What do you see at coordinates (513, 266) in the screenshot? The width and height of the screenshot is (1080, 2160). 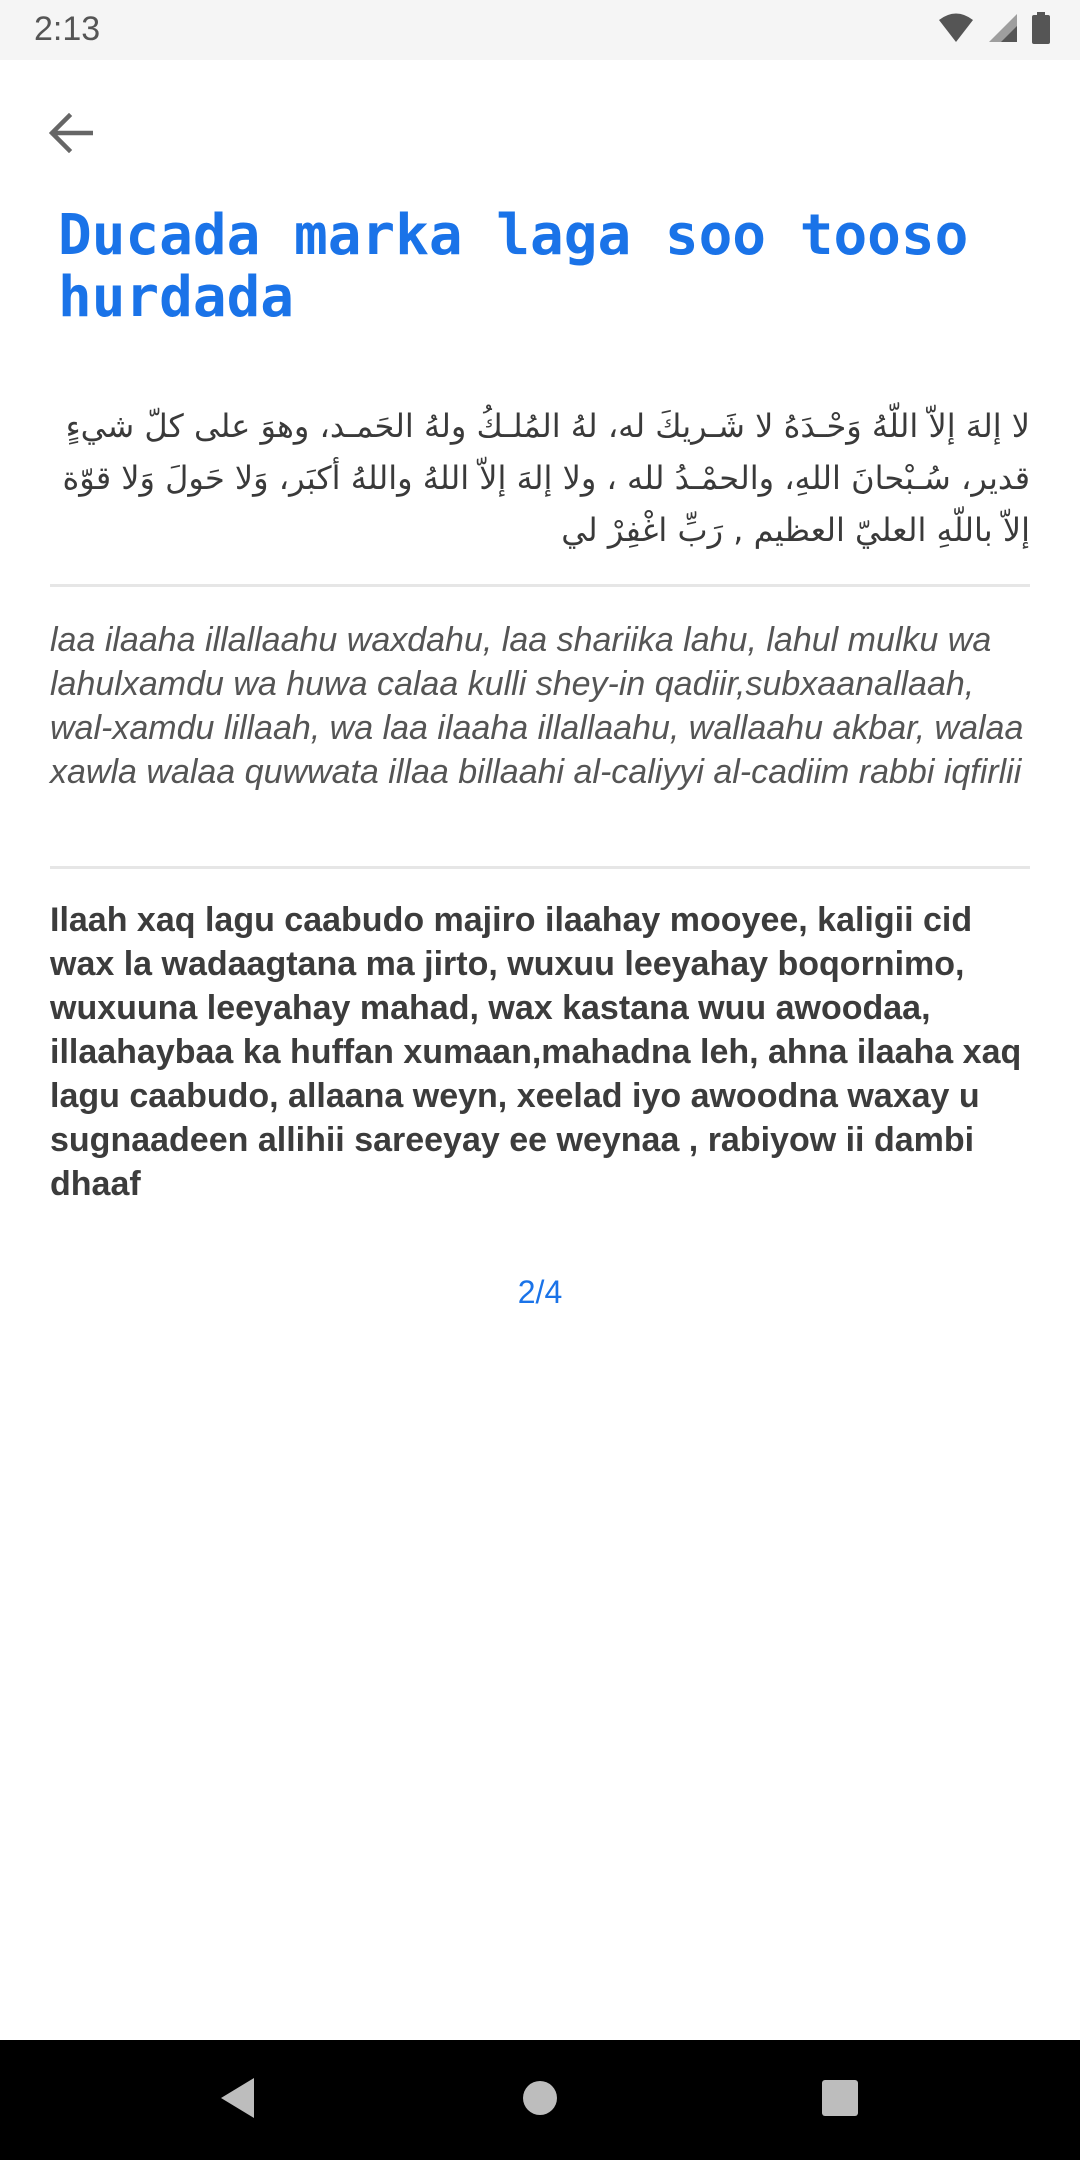 I see `page-title: Ducada marka laga soo tooso hurdada` at bounding box center [513, 266].